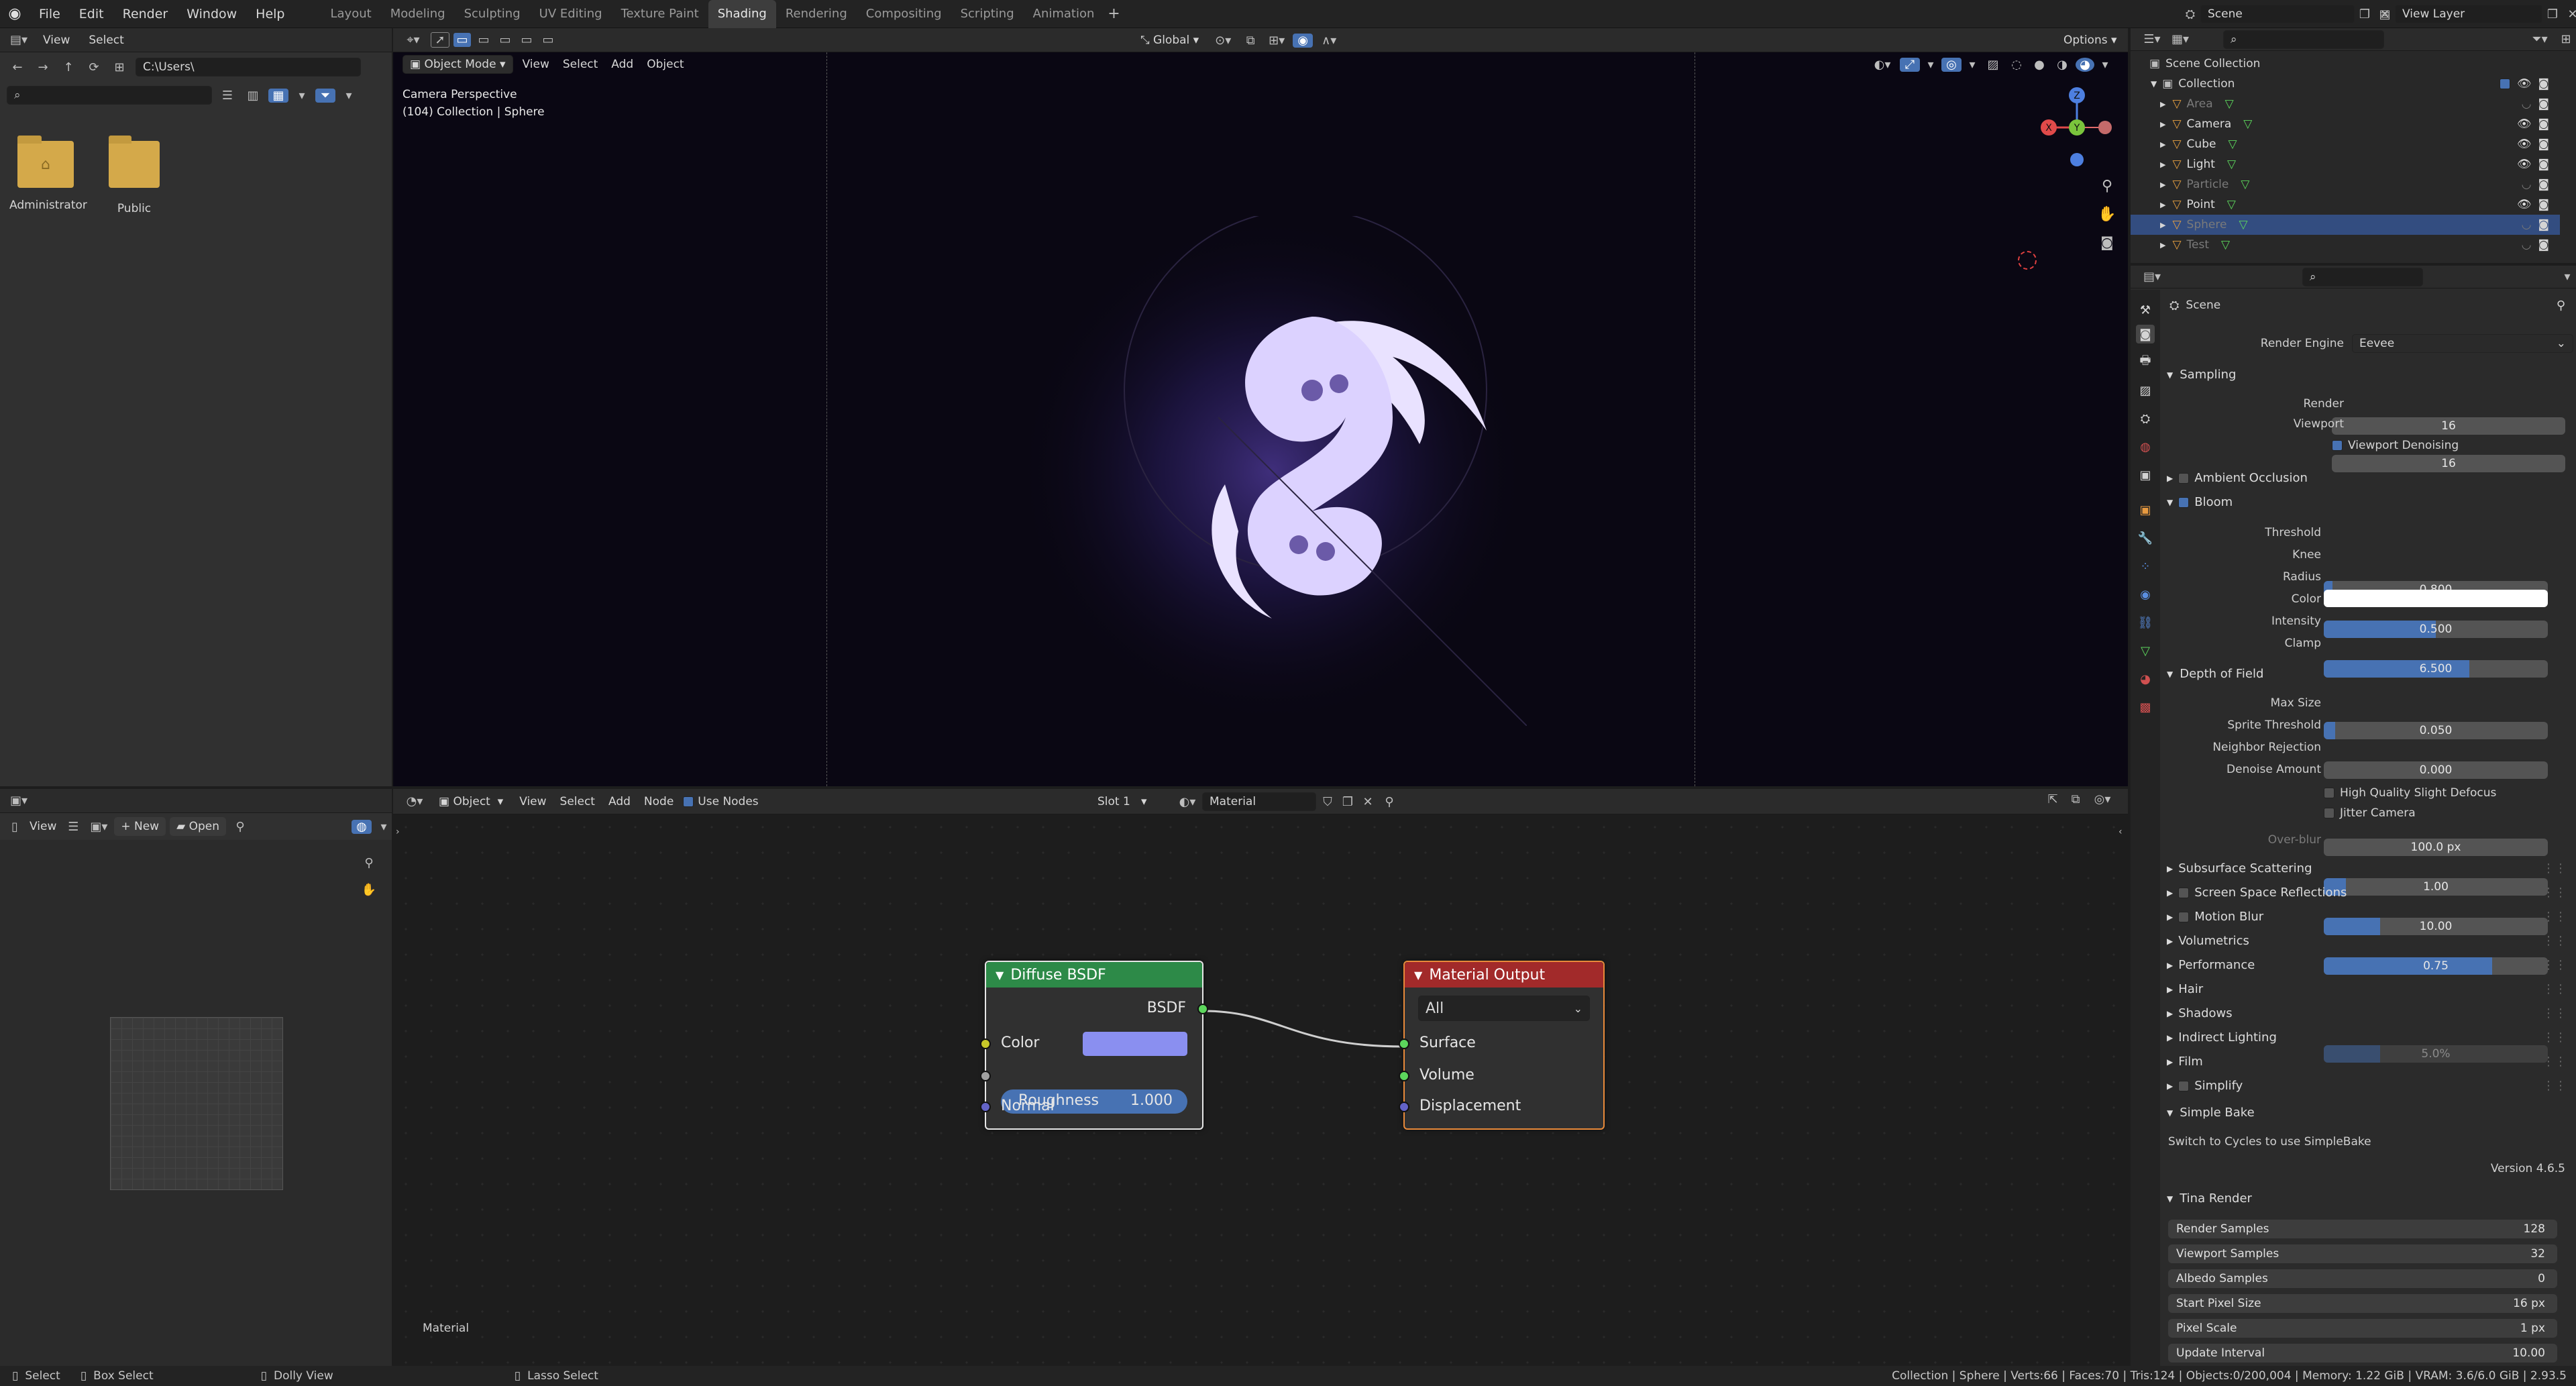 The image size is (2576, 1386). Describe the element at coordinates (985, 1043) in the screenshot. I see `color-input-socket` at that location.